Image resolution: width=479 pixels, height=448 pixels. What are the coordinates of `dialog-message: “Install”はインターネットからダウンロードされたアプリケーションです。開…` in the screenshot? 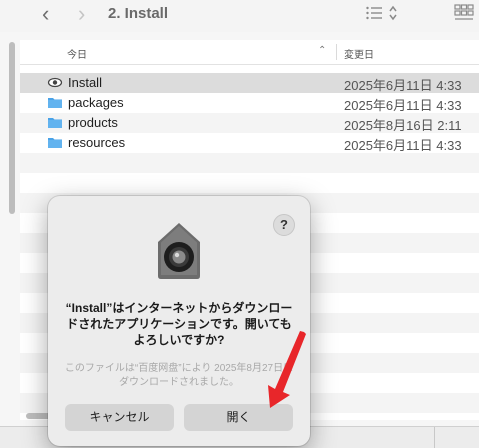 It's located at (179, 324).